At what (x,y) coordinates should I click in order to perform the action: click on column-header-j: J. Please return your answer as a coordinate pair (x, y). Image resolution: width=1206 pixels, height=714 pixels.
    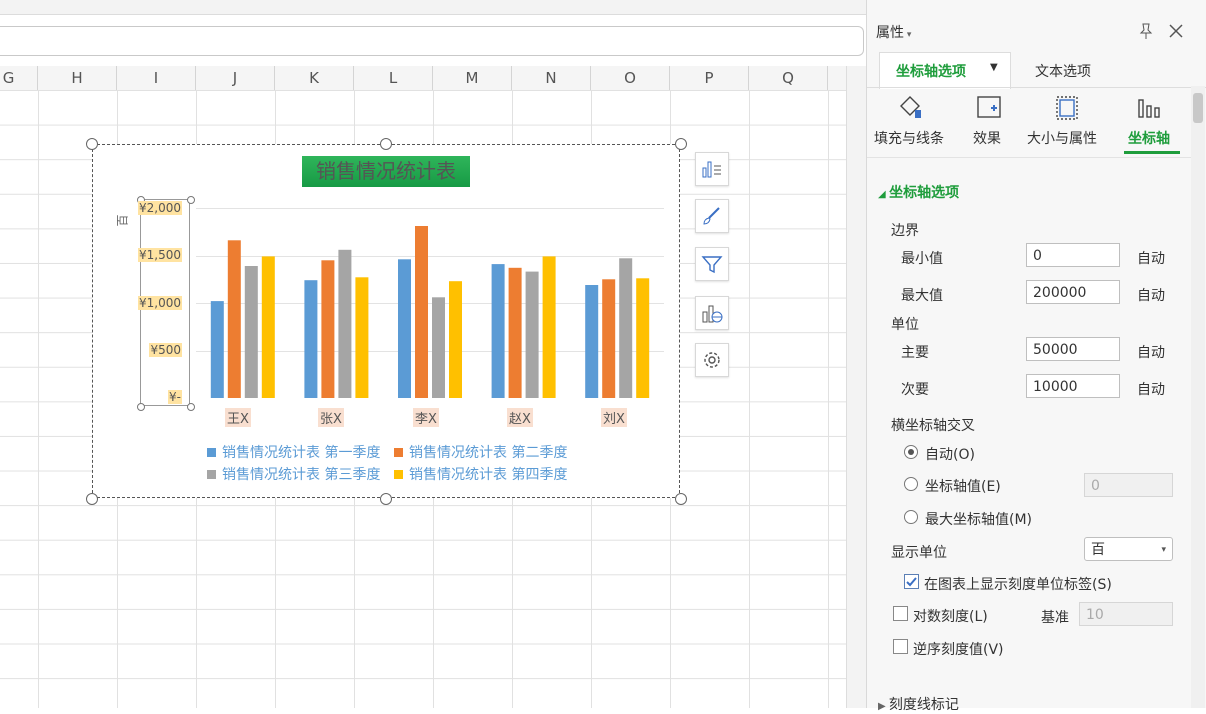
    Looking at the image, I should click on (235, 78).